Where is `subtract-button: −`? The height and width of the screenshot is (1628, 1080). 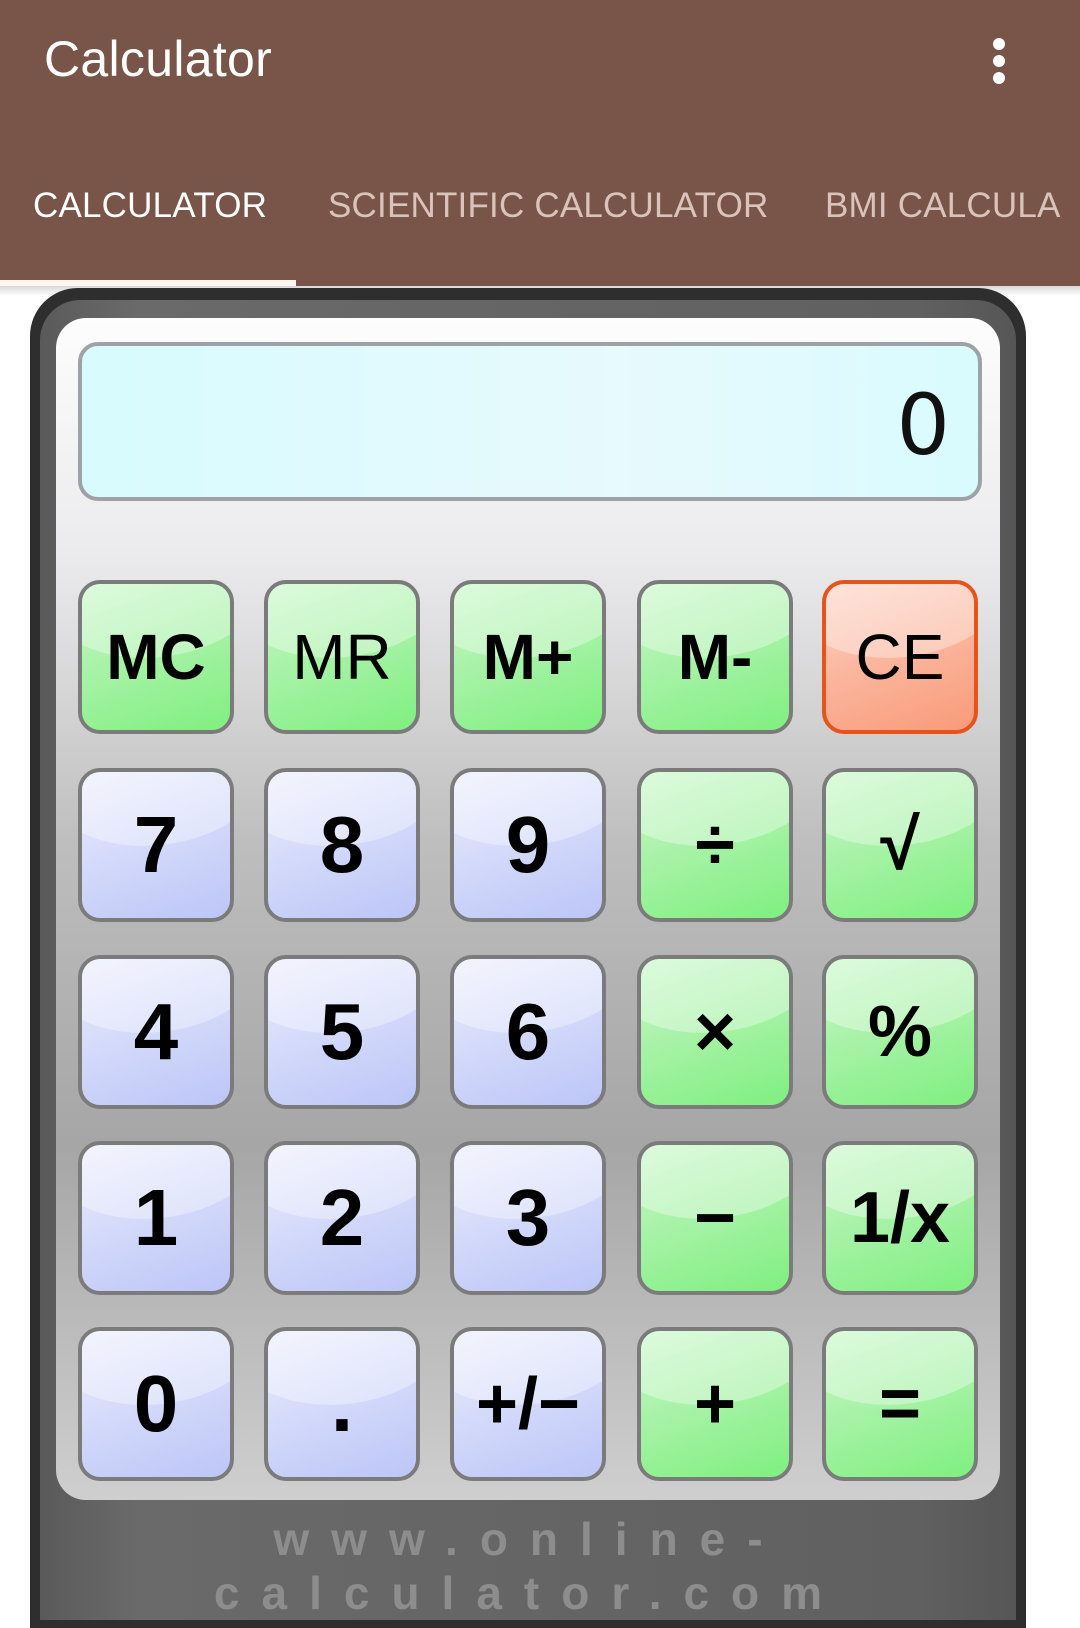 subtract-button: − is located at coordinates (715, 1218).